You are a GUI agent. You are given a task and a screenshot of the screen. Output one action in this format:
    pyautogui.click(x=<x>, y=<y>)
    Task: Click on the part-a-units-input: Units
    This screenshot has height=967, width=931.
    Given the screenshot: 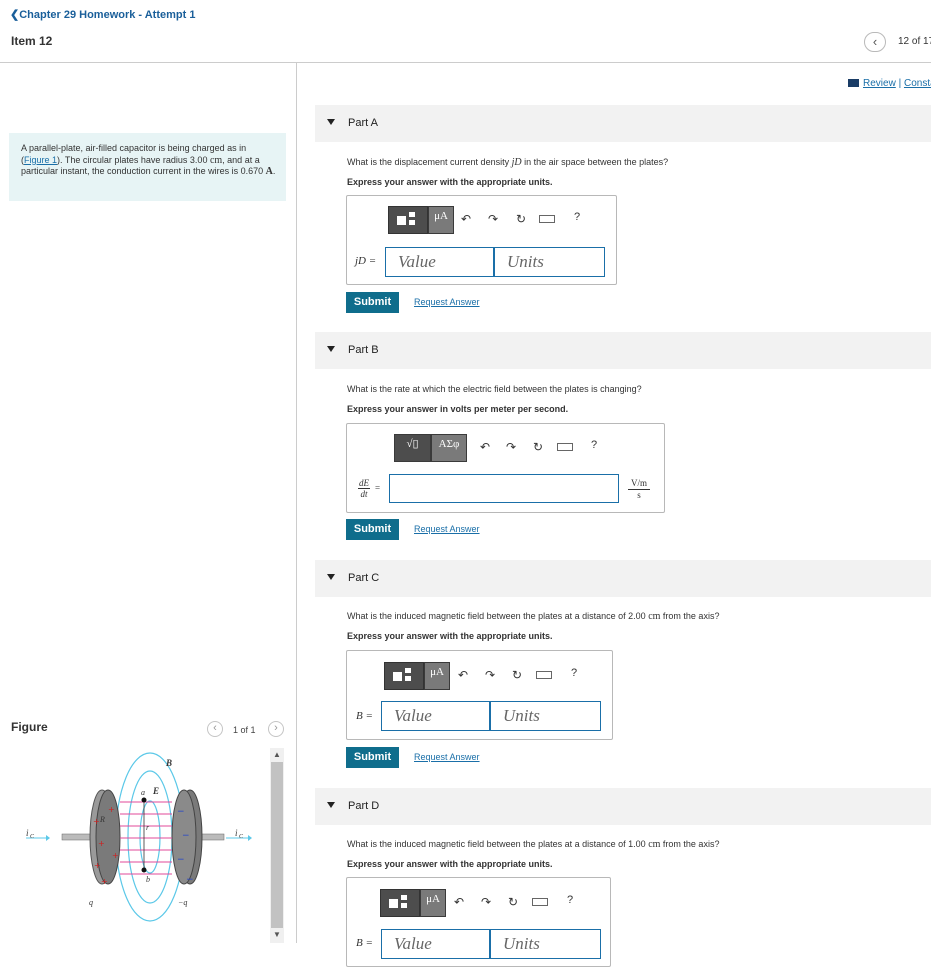 What is the action you would take?
    pyautogui.click(x=549, y=262)
    